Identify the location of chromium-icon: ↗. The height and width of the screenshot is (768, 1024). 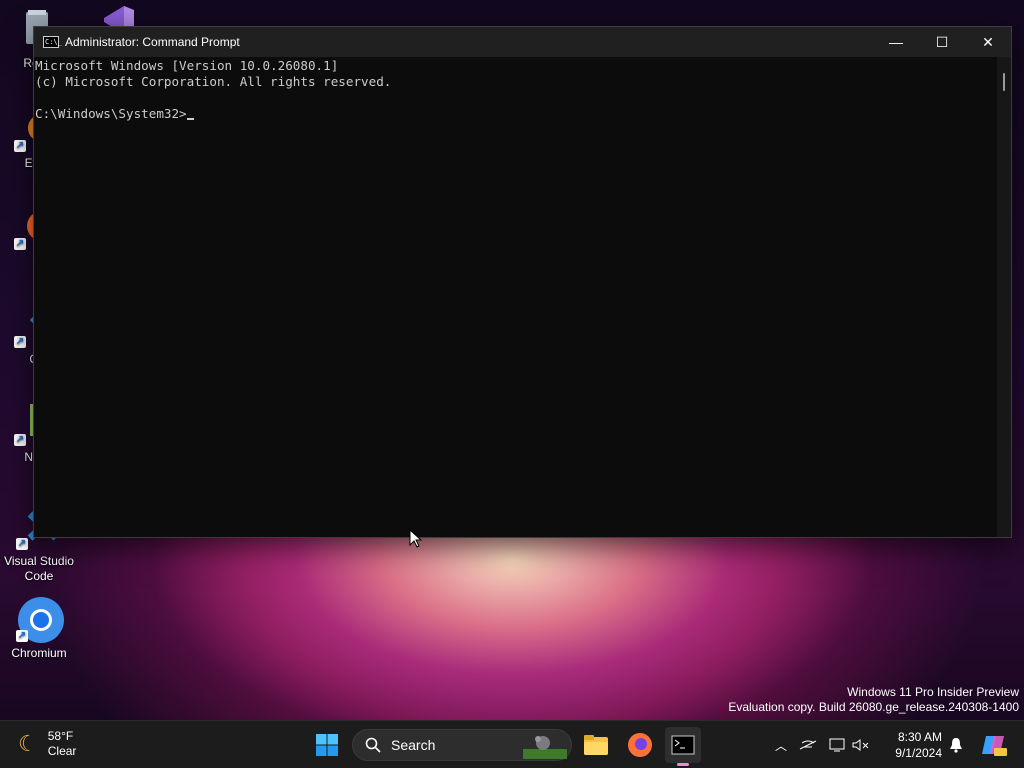
(40, 619).